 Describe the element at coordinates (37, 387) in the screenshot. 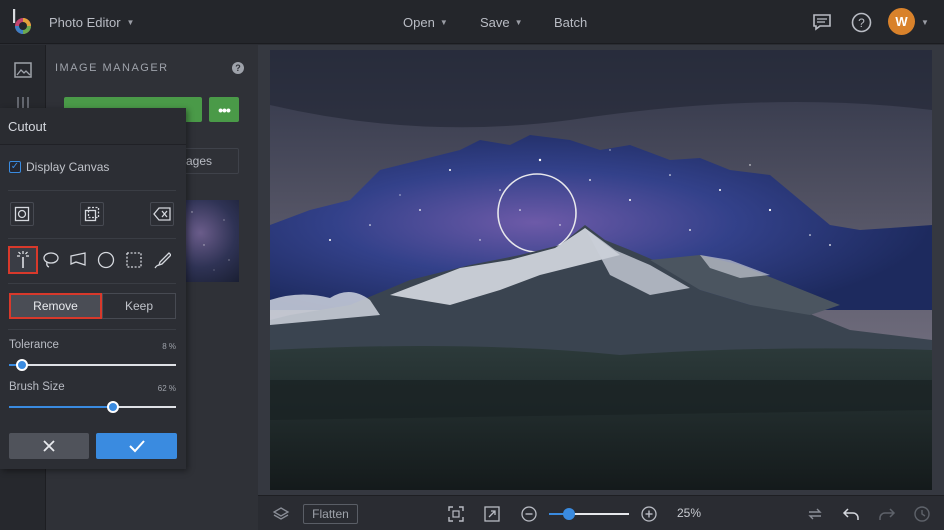

I see `brush-size-label: Brush Size` at that location.